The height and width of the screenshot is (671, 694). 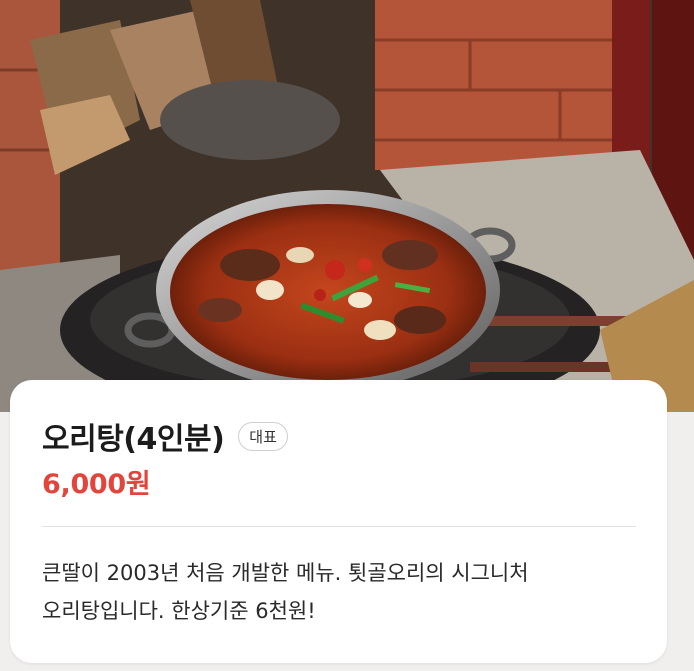 I want to click on menu-item-name: 오리탕(4인분), so click(x=133, y=439).